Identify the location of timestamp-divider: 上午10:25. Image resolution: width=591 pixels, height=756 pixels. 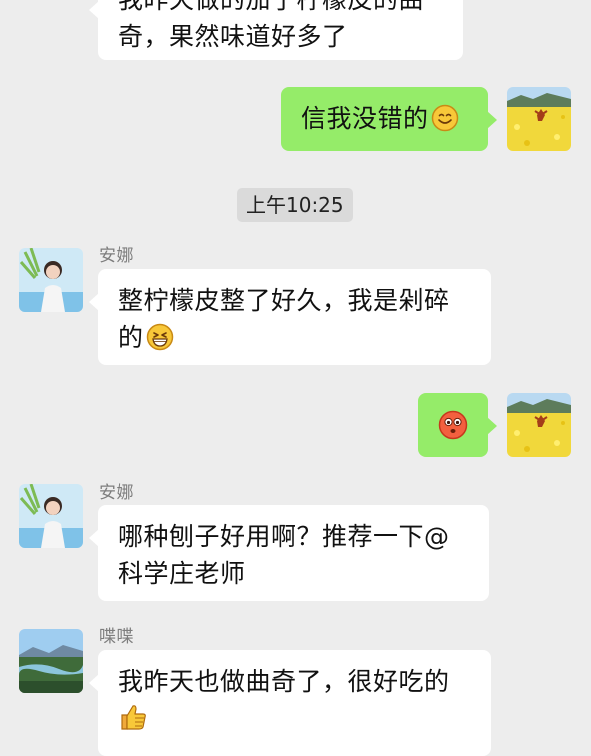
(295, 205).